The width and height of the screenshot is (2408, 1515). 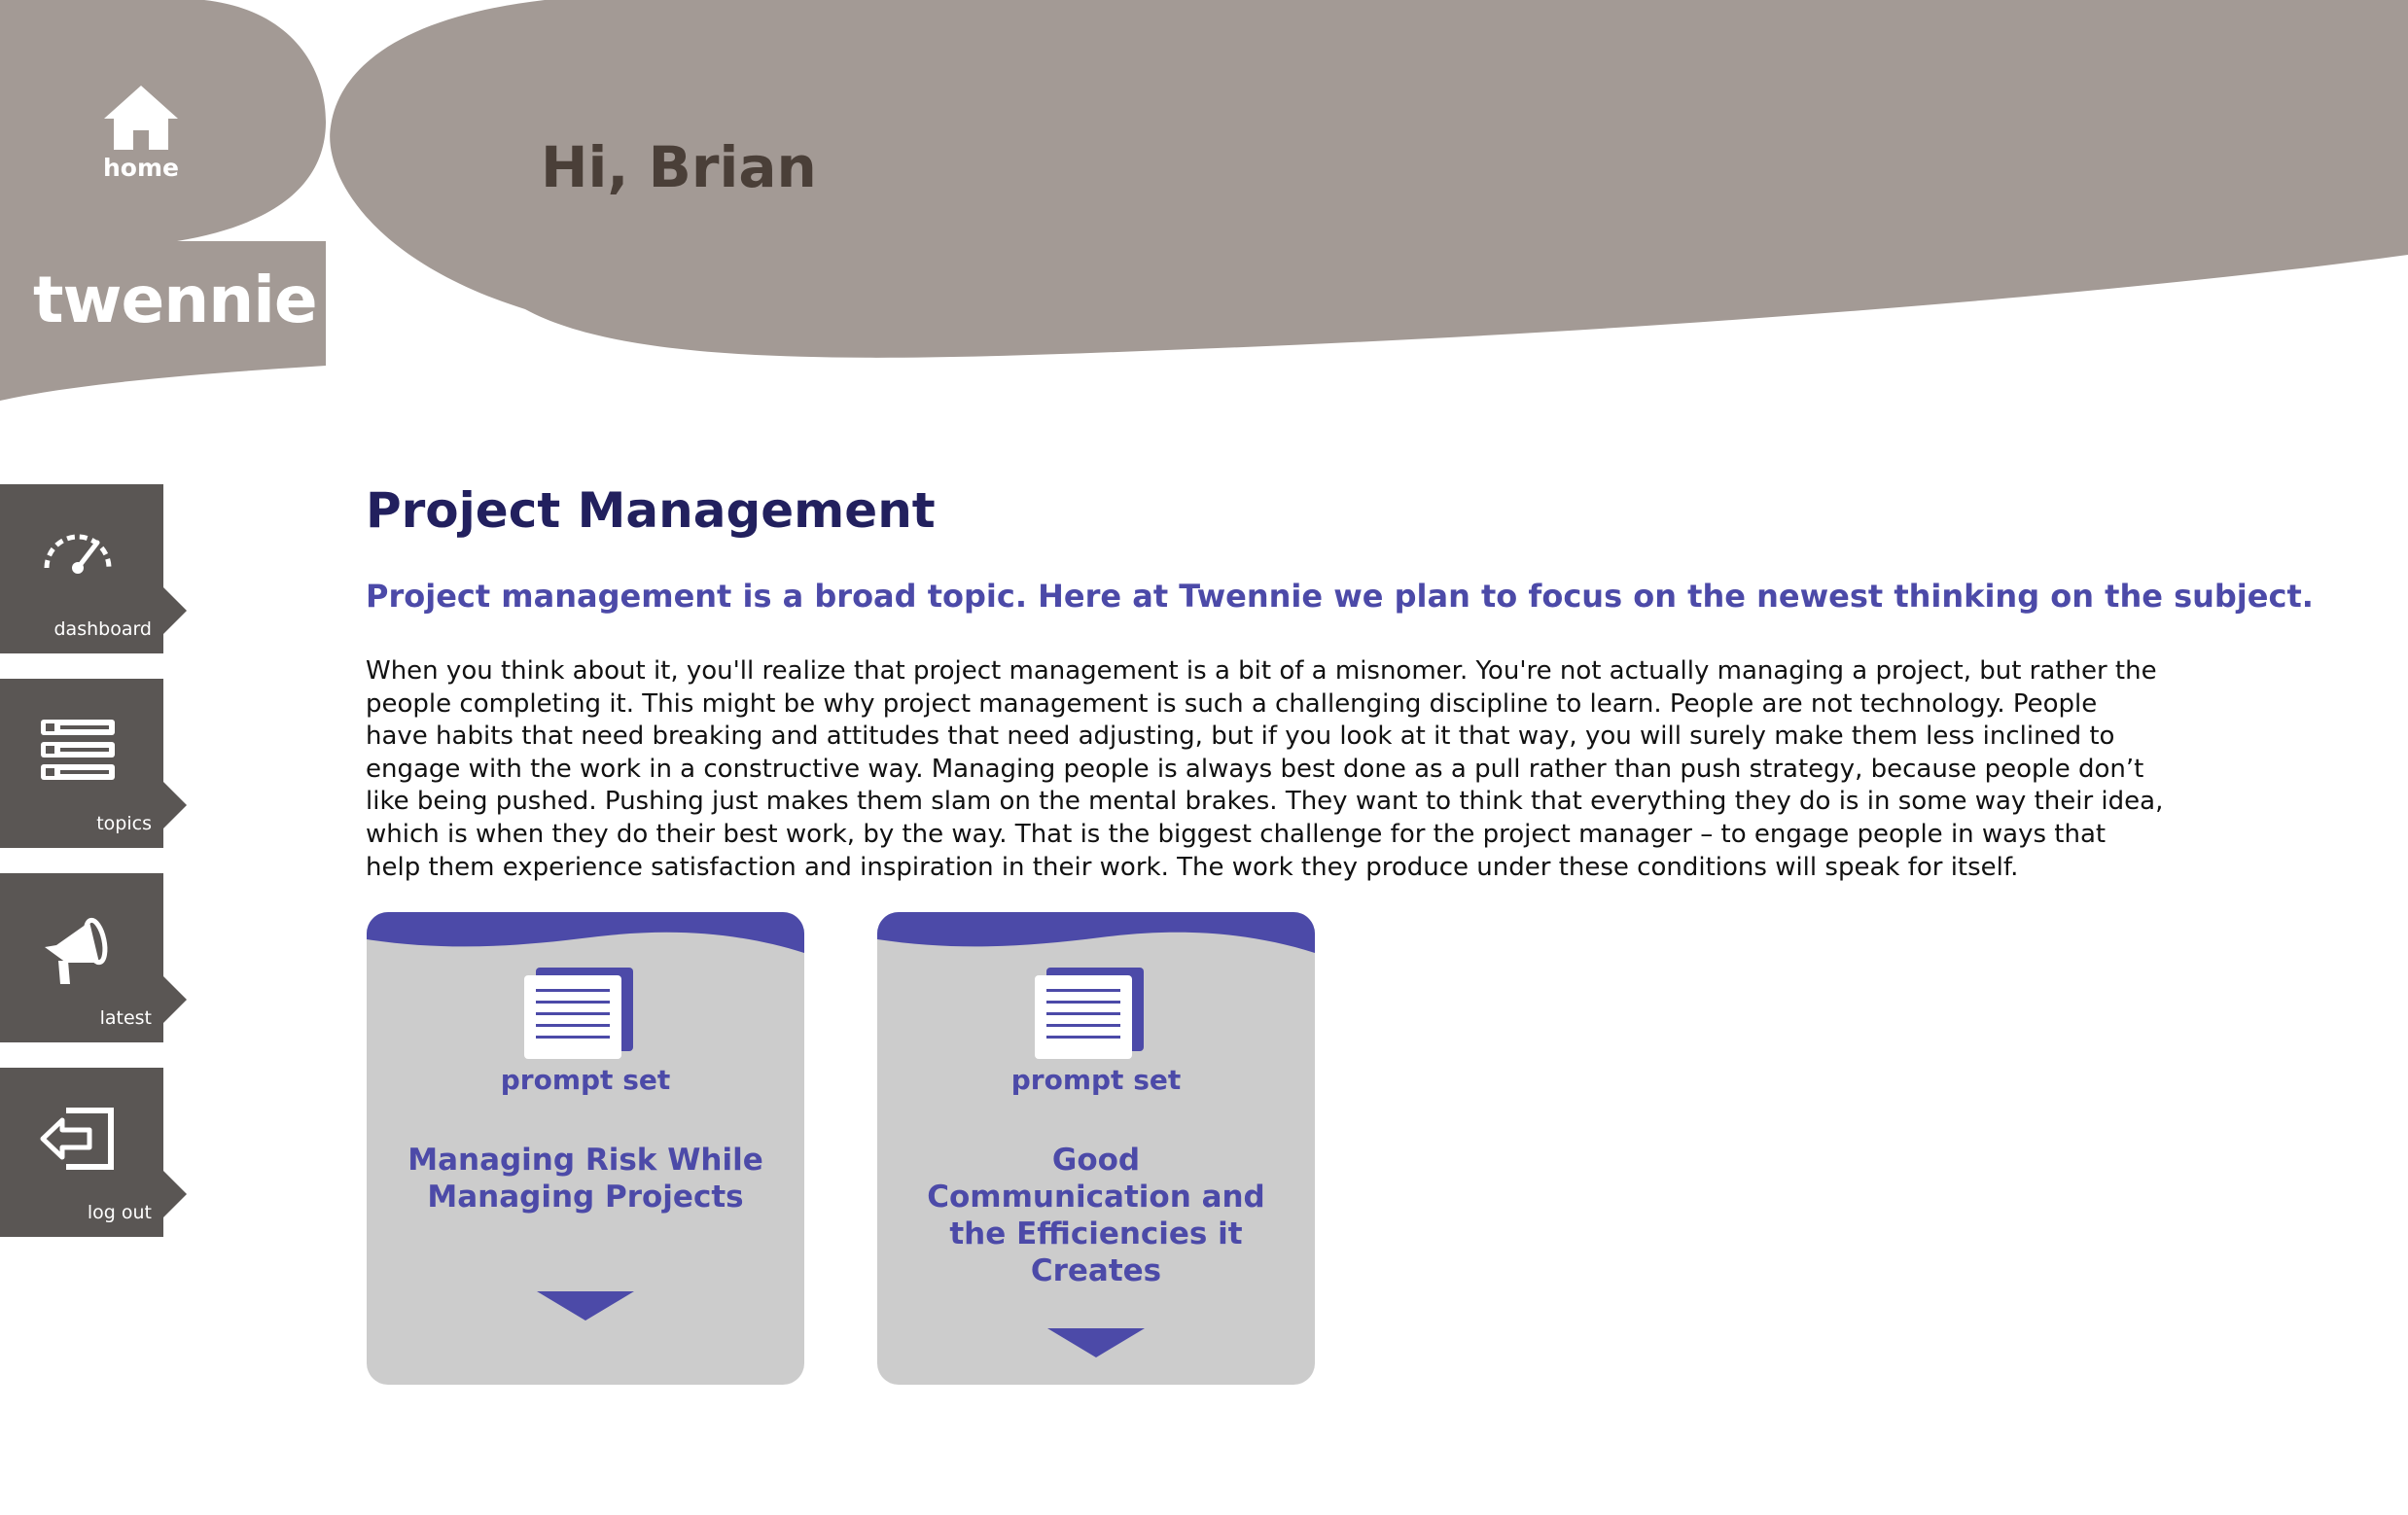 I want to click on page-title: Project Management, so click(x=651, y=511).